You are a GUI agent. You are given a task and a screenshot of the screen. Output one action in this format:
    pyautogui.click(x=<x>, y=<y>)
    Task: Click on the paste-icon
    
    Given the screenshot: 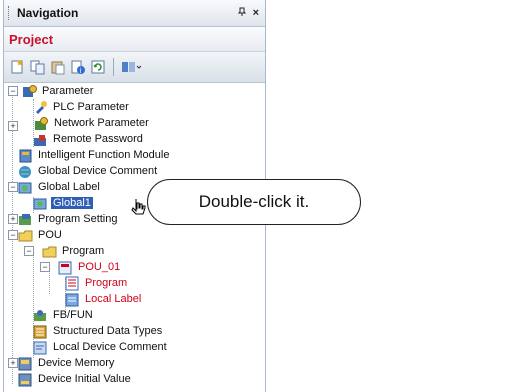 What is the action you would take?
    pyautogui.click(x=58, y=67)
    